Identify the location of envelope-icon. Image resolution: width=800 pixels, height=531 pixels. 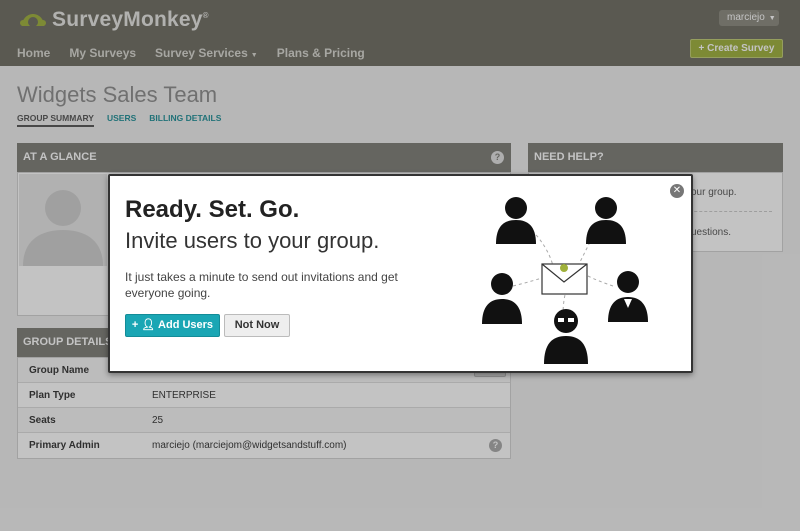
(564, 279).